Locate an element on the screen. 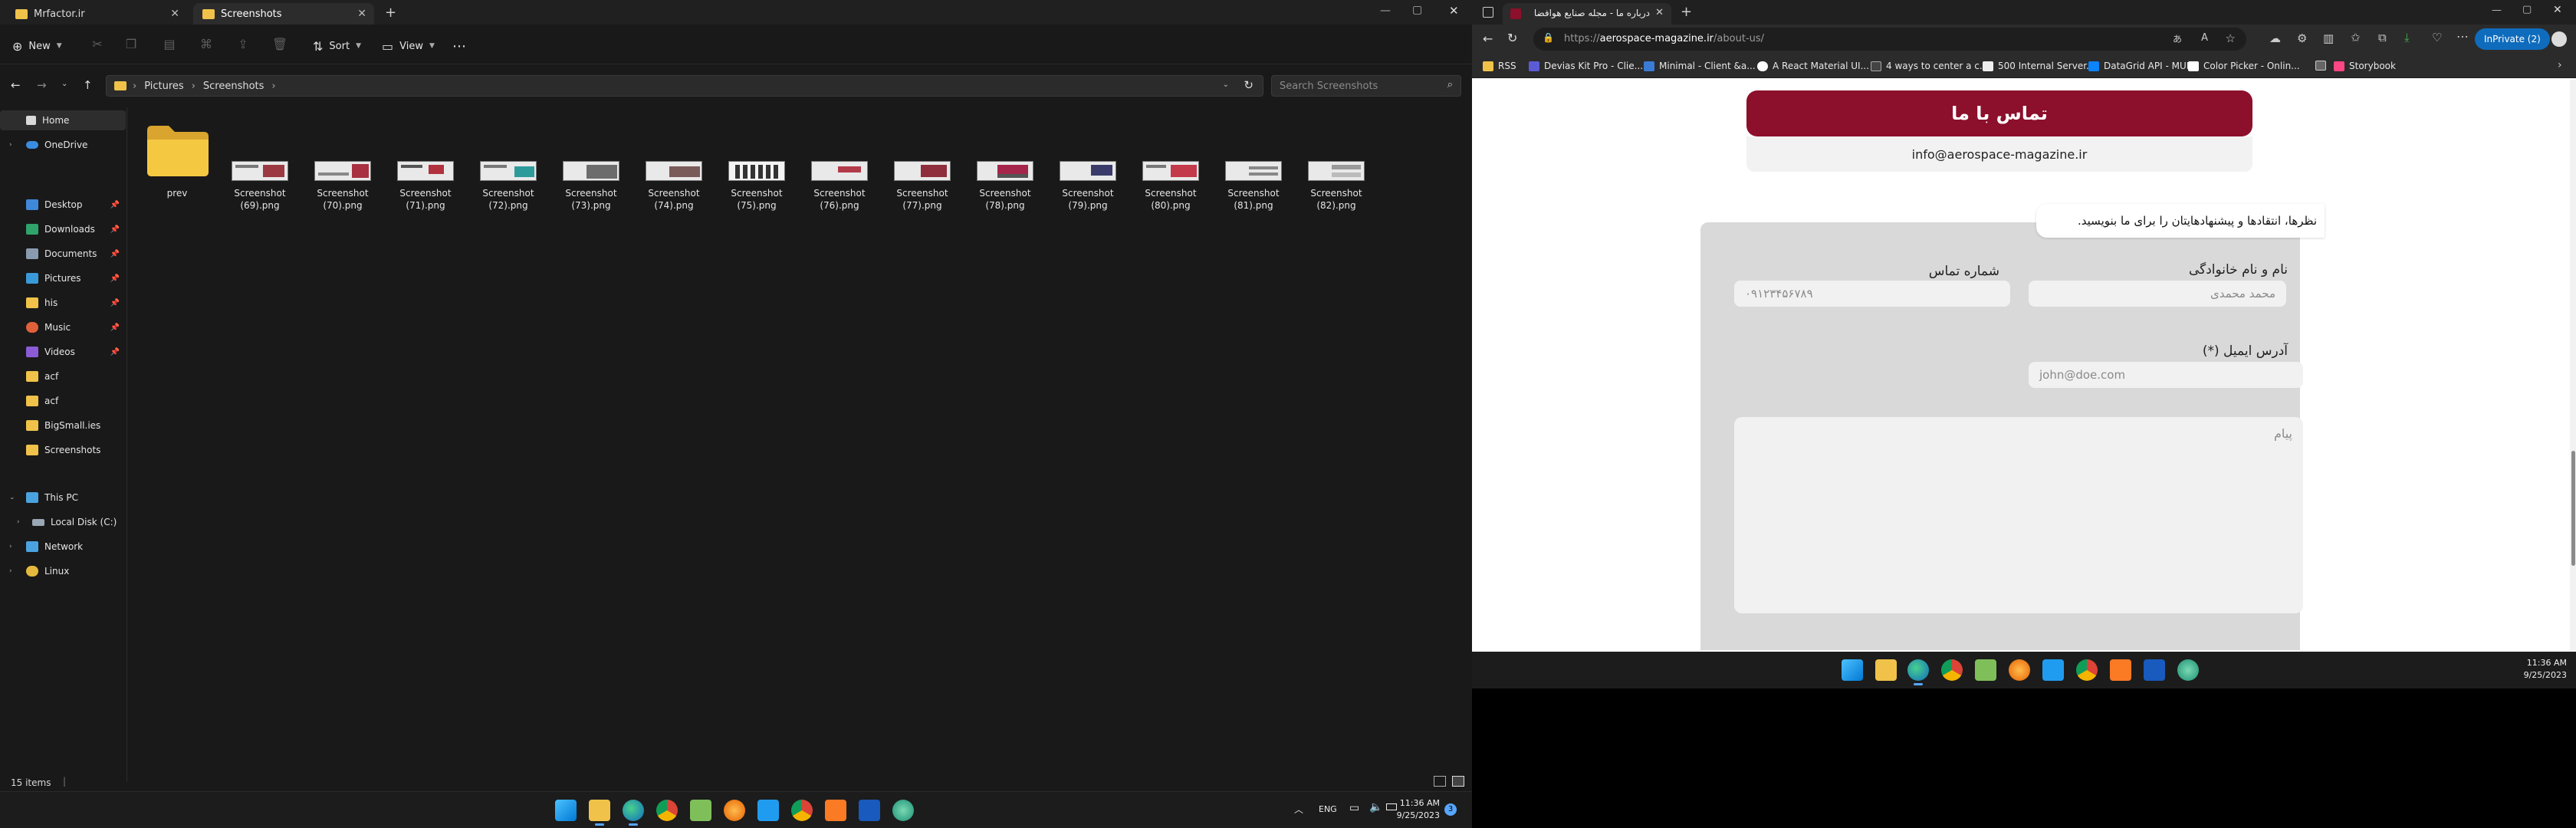 This screenshot has width=2576, height=828. details-view-icon is located at coordinates (1440, 781).